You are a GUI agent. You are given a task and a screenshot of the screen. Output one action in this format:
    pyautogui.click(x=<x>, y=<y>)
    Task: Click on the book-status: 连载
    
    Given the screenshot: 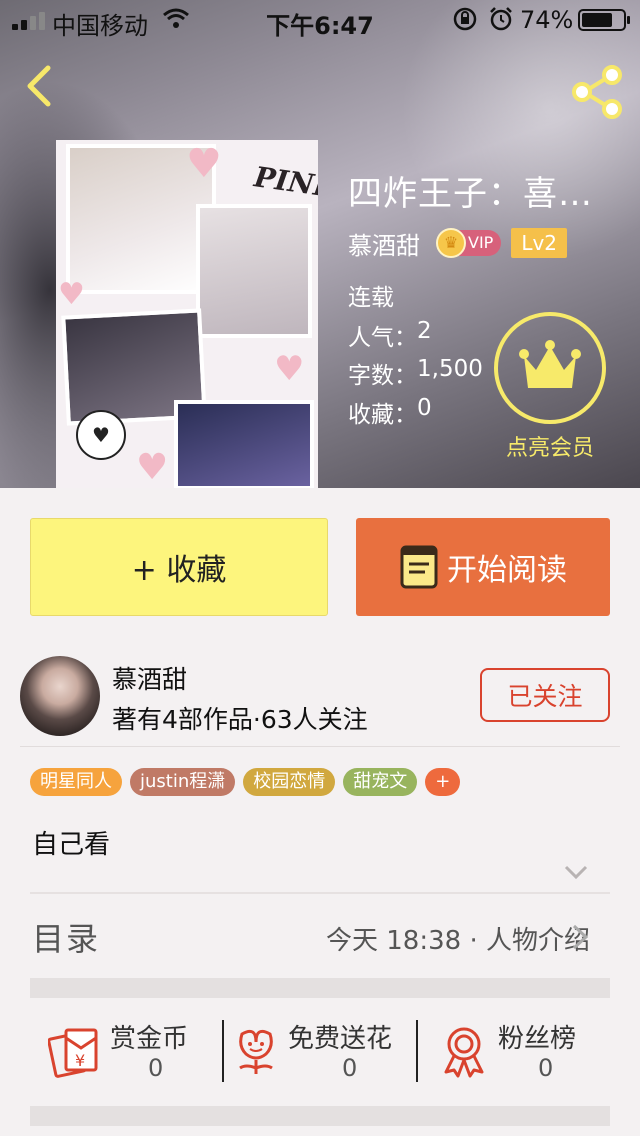 What is the action you would take?
    pyautogui.click(x=371, y=298)
    